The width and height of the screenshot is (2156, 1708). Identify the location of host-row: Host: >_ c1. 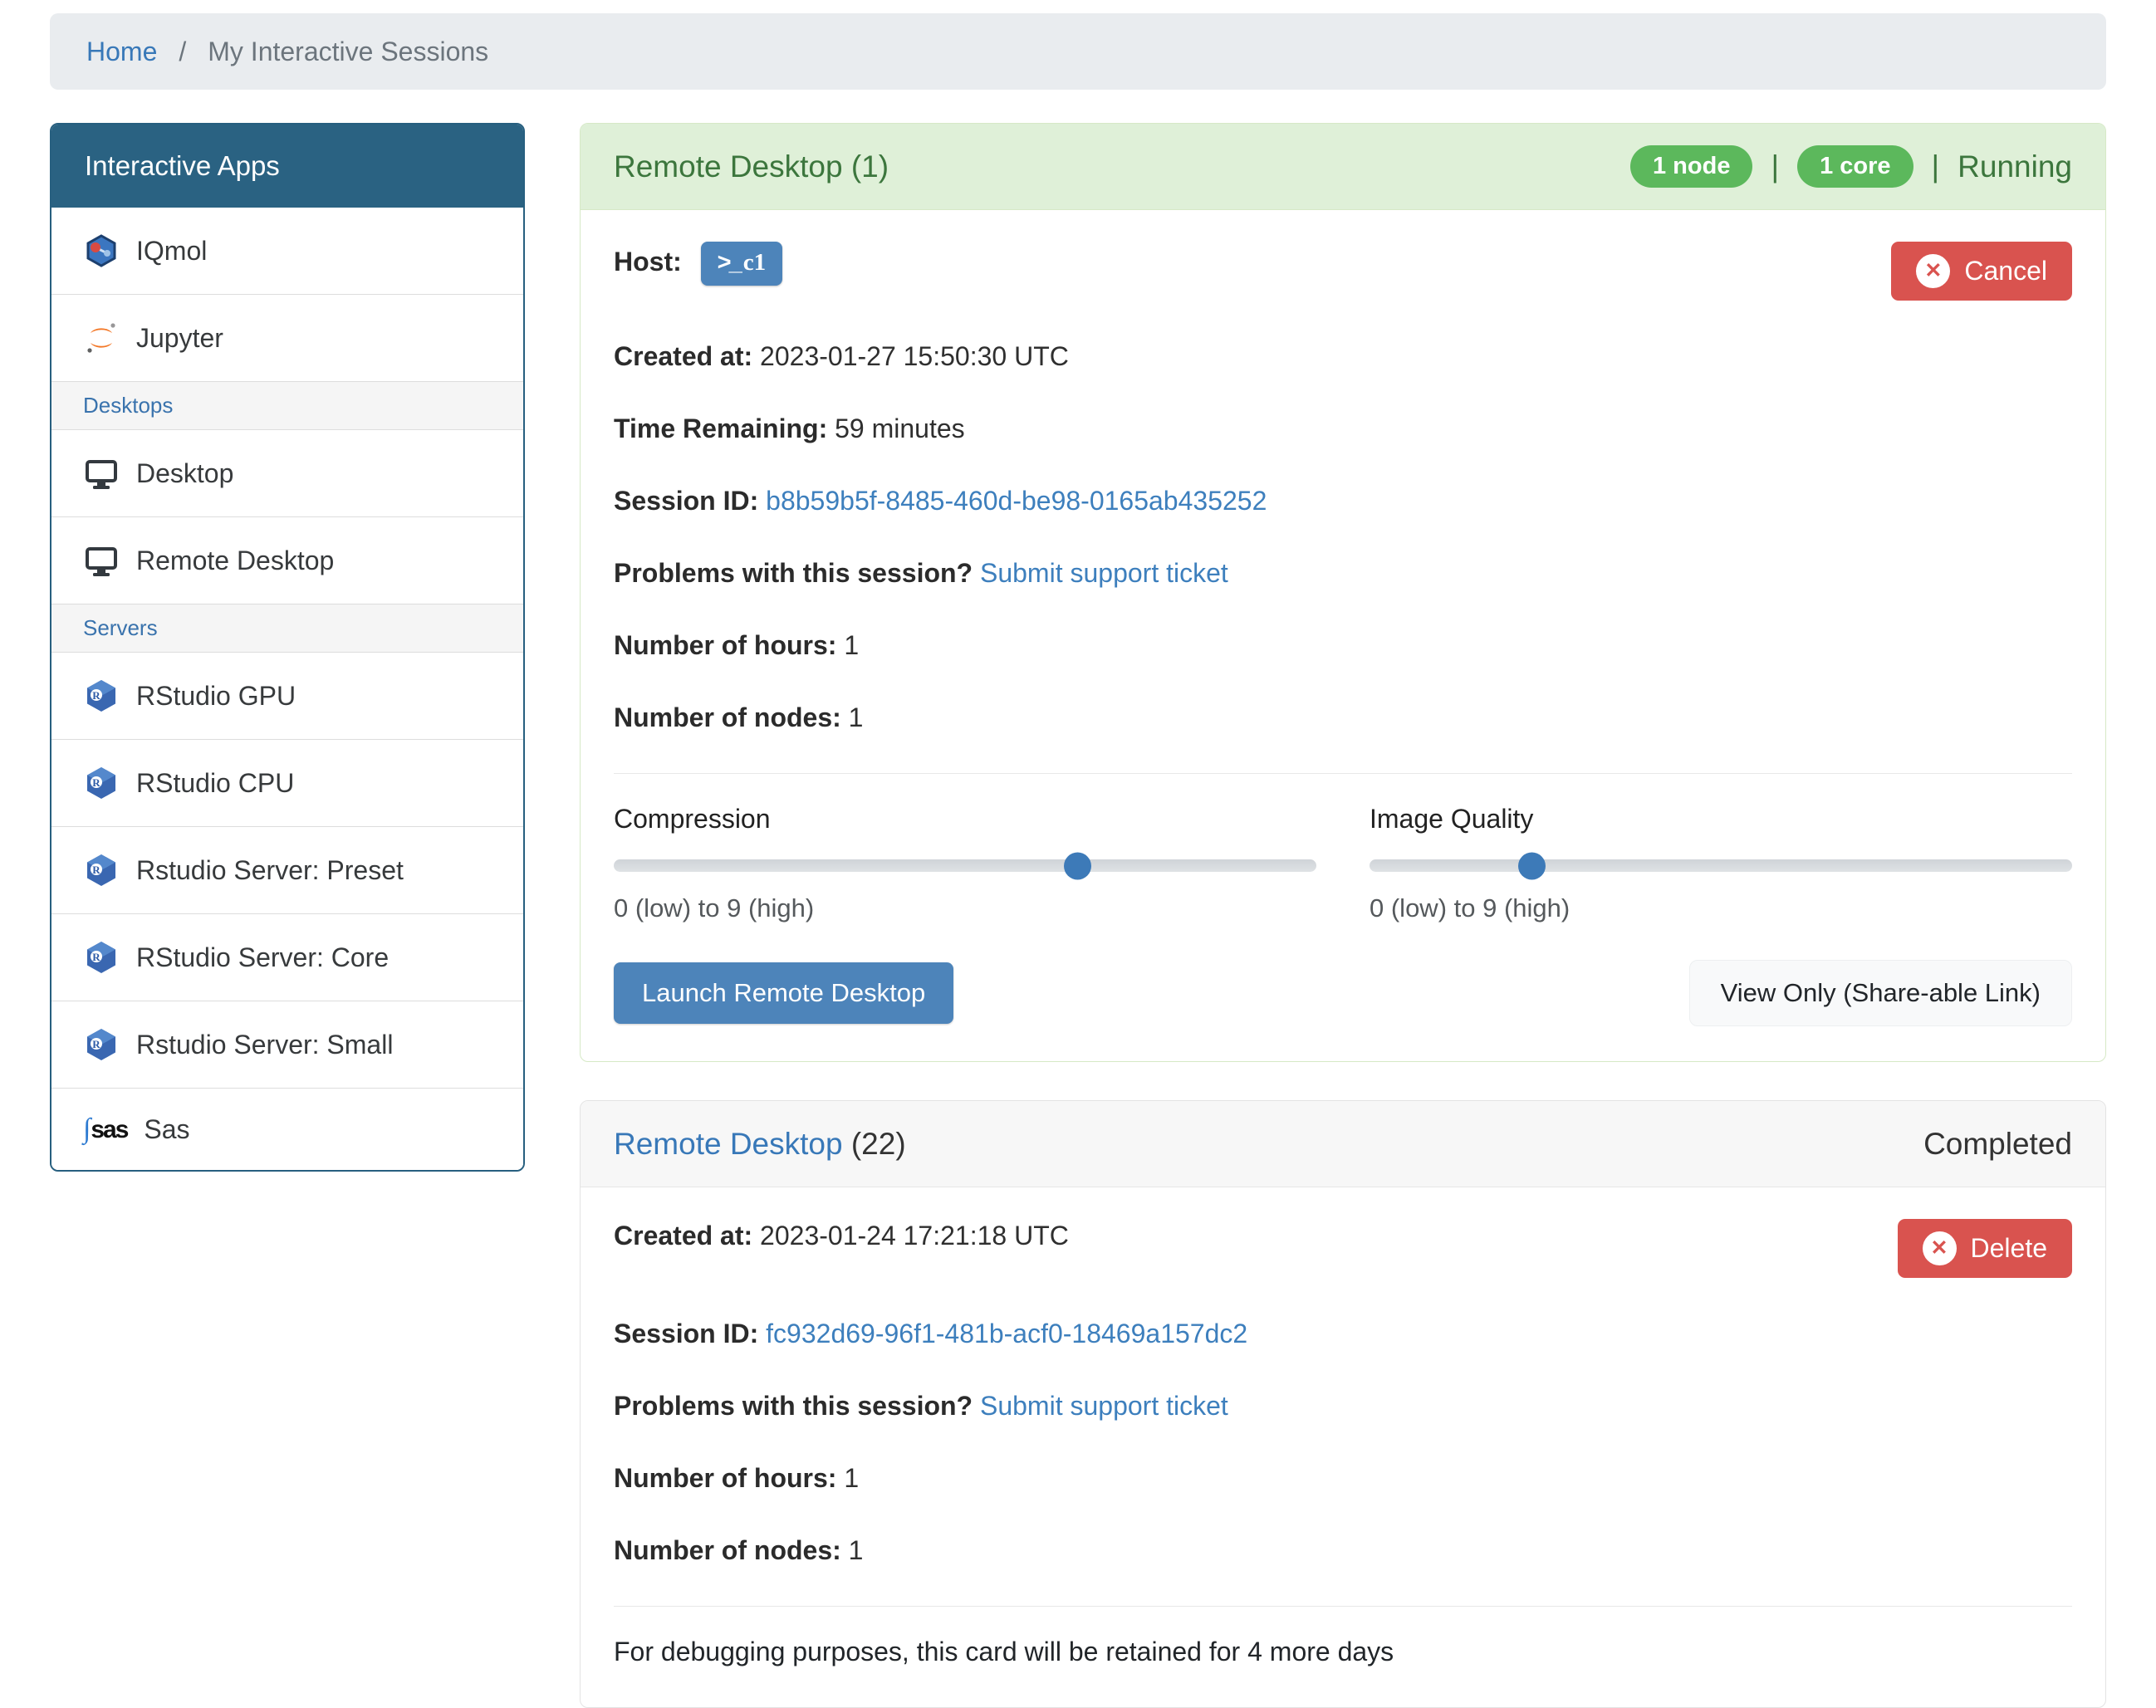
(698, 264).